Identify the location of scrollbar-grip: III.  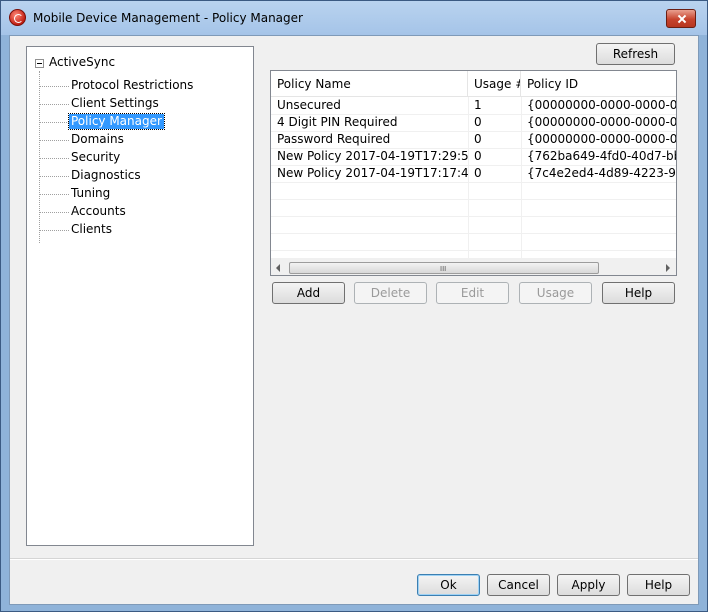
(443, 269).